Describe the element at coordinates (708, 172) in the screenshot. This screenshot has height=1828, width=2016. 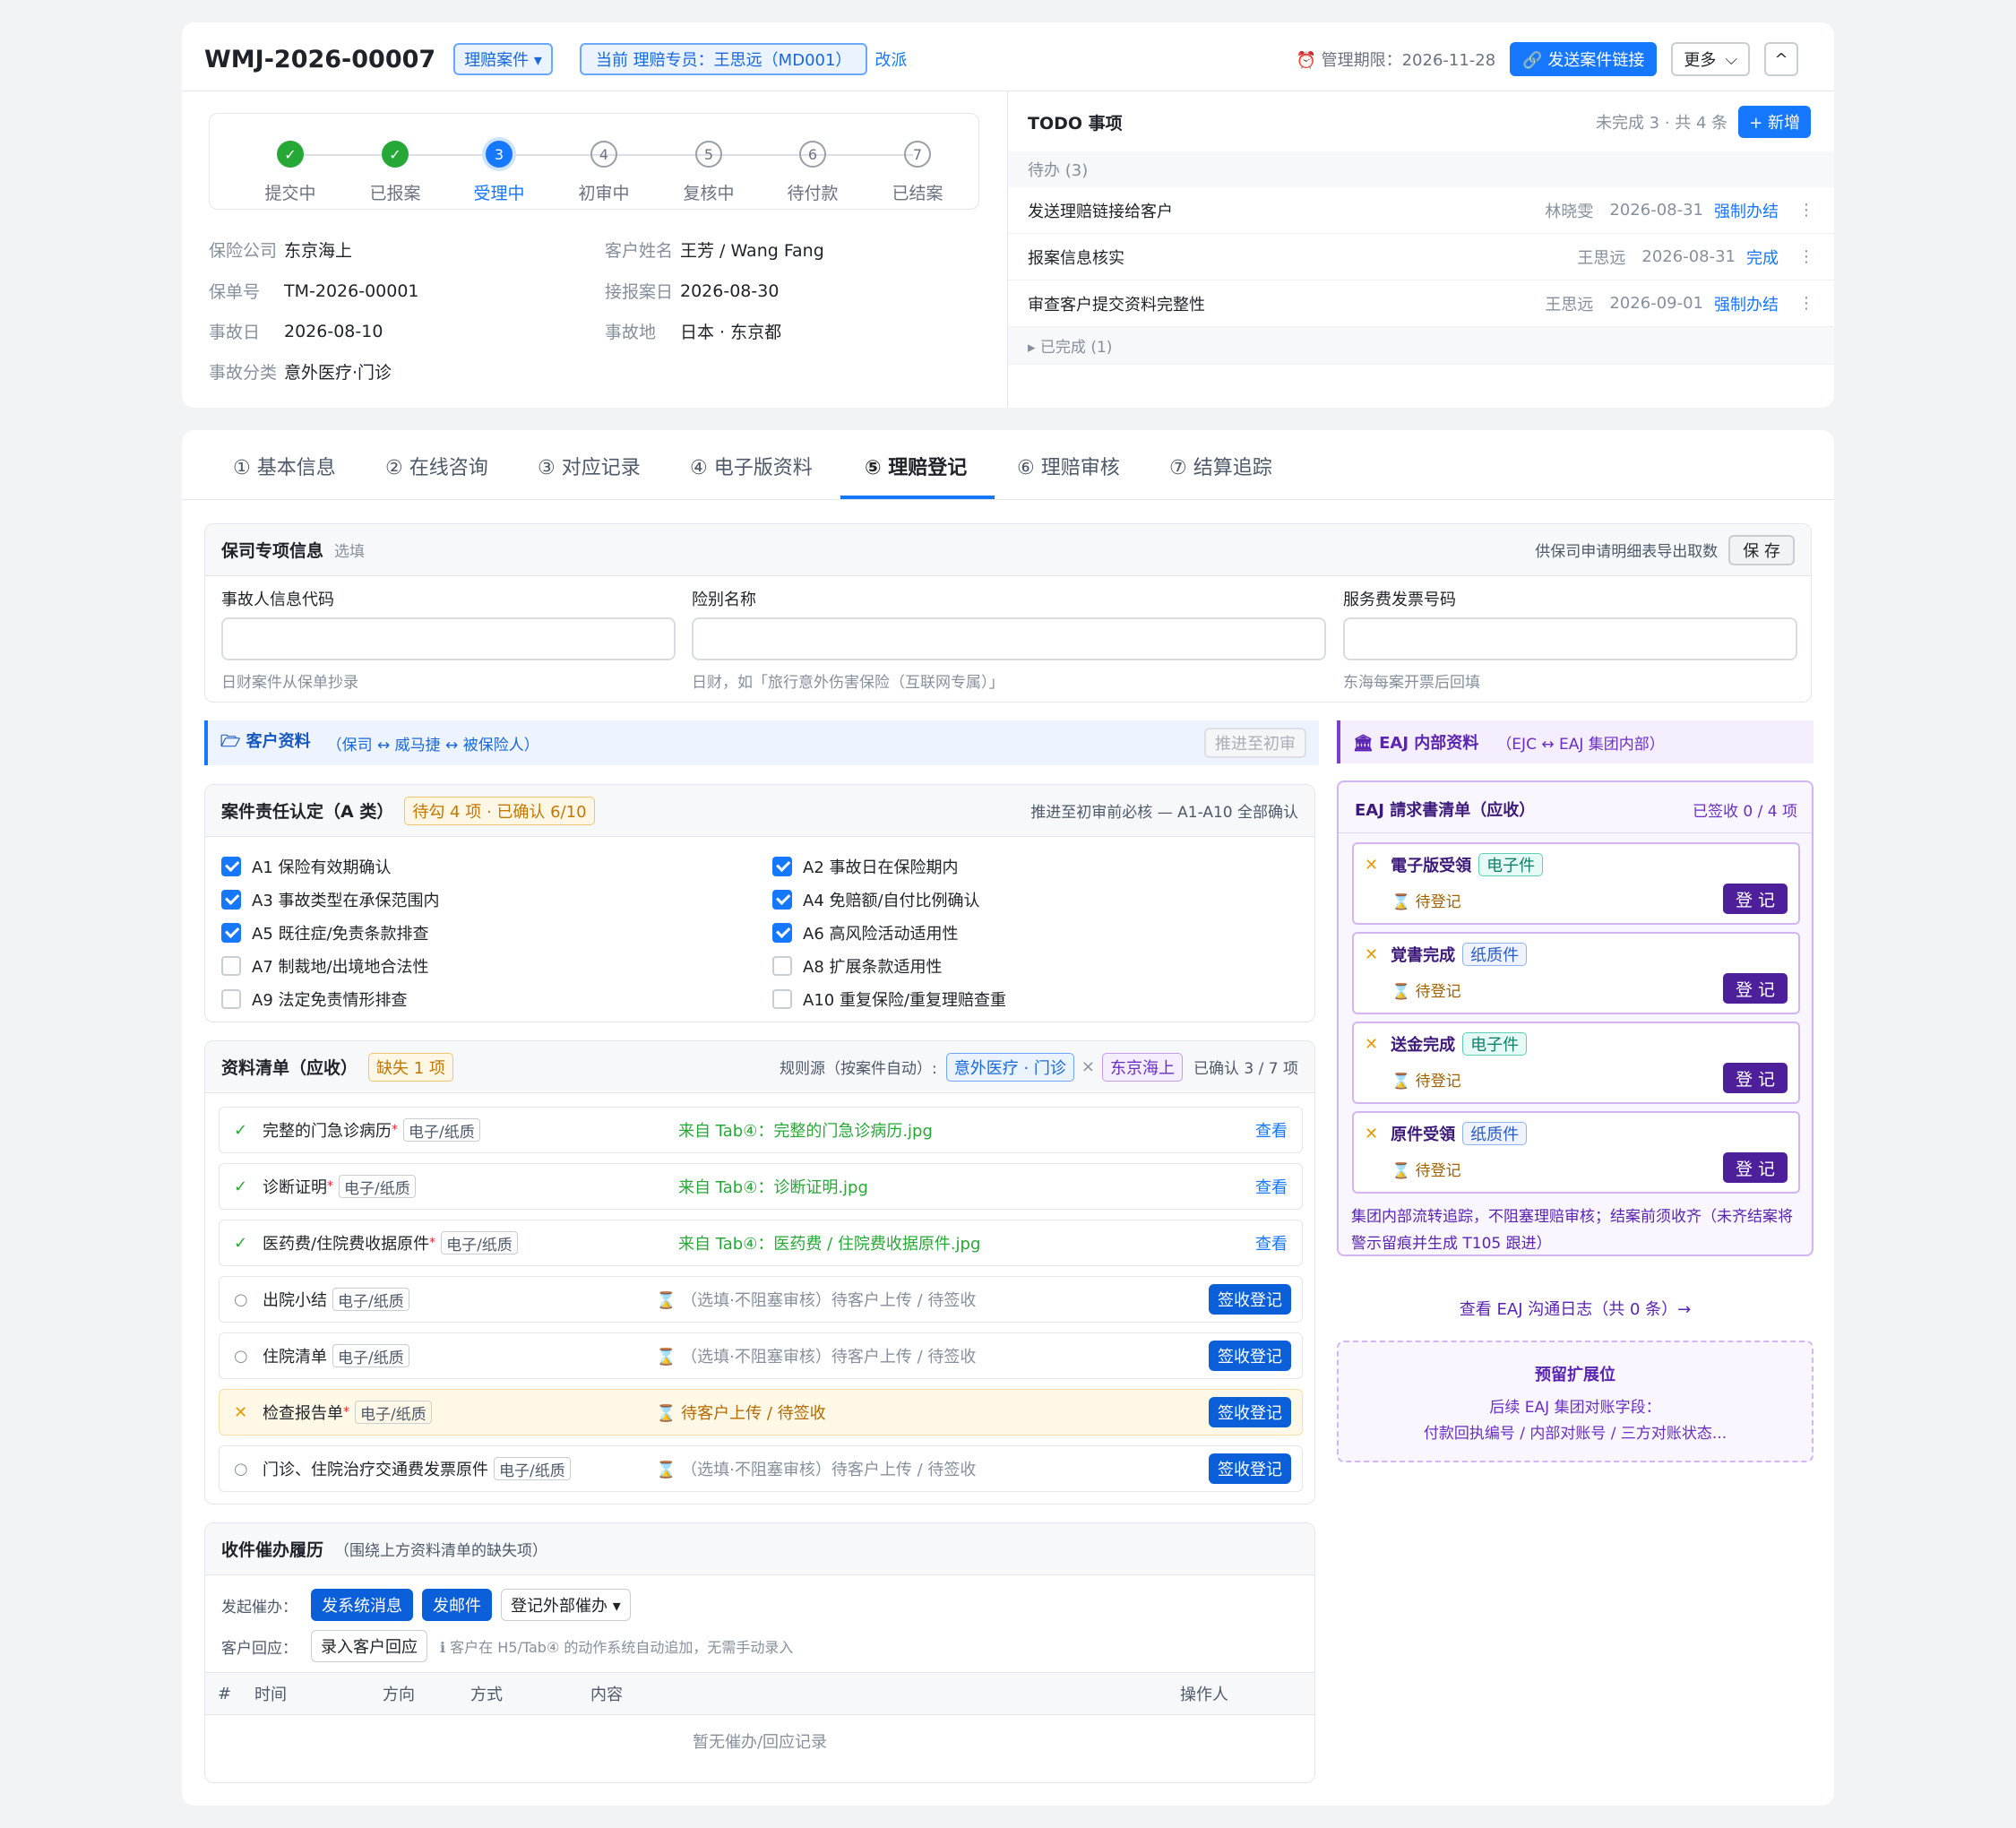
I see `step-5: 5 复核中` at that location.